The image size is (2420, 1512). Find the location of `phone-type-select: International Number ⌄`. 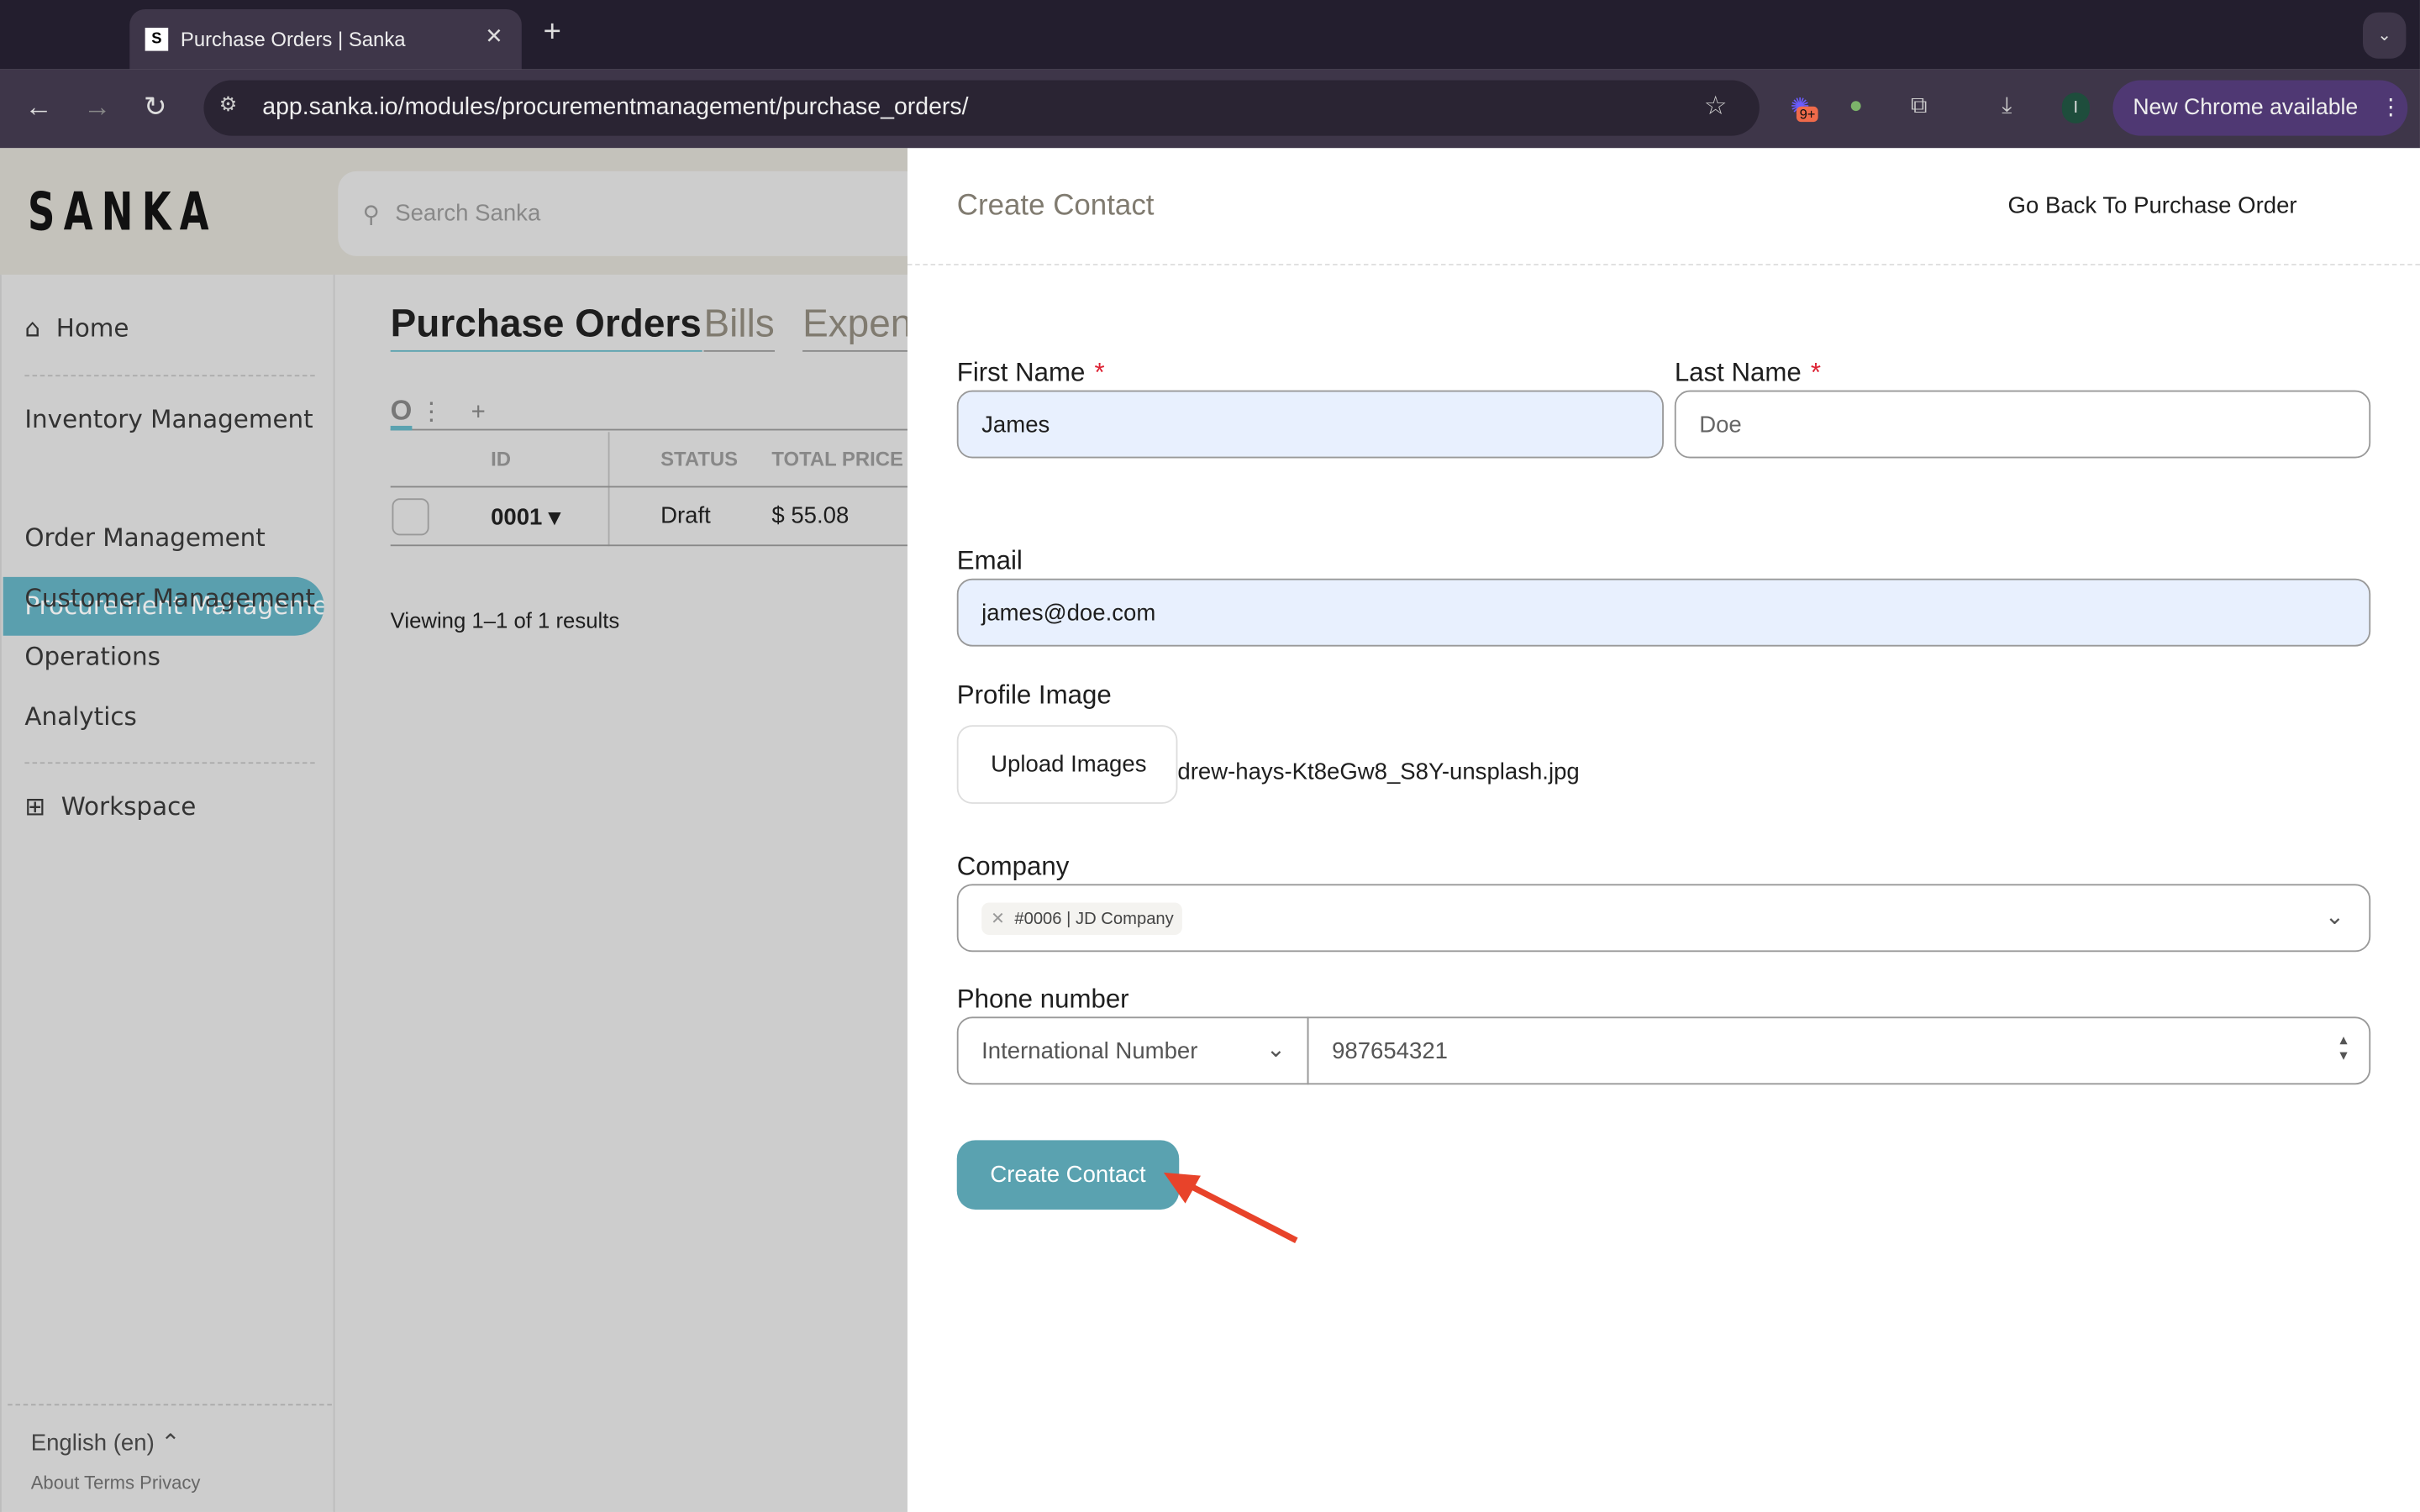

phone-type-select: International Number ⌄ is located at coordinates (1133, 1050).